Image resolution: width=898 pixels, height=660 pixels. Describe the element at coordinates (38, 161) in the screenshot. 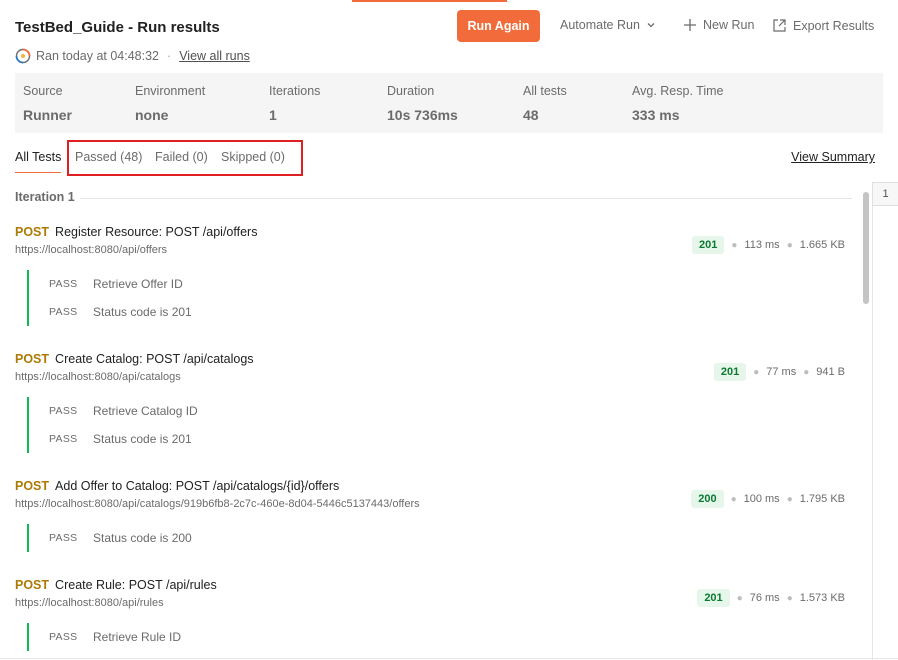

I see `tab-all-tests: All Tests` at that location.